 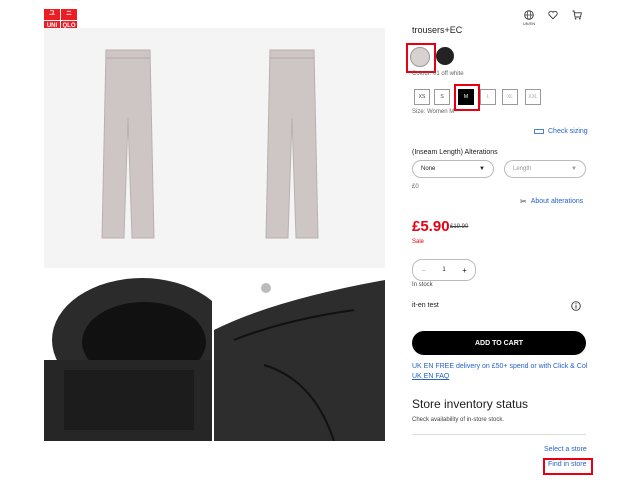 What do you see at coordinates (453, 169) in the screenshot?
I see `alteration-select: None ▼` at bounding box center [453, 169].